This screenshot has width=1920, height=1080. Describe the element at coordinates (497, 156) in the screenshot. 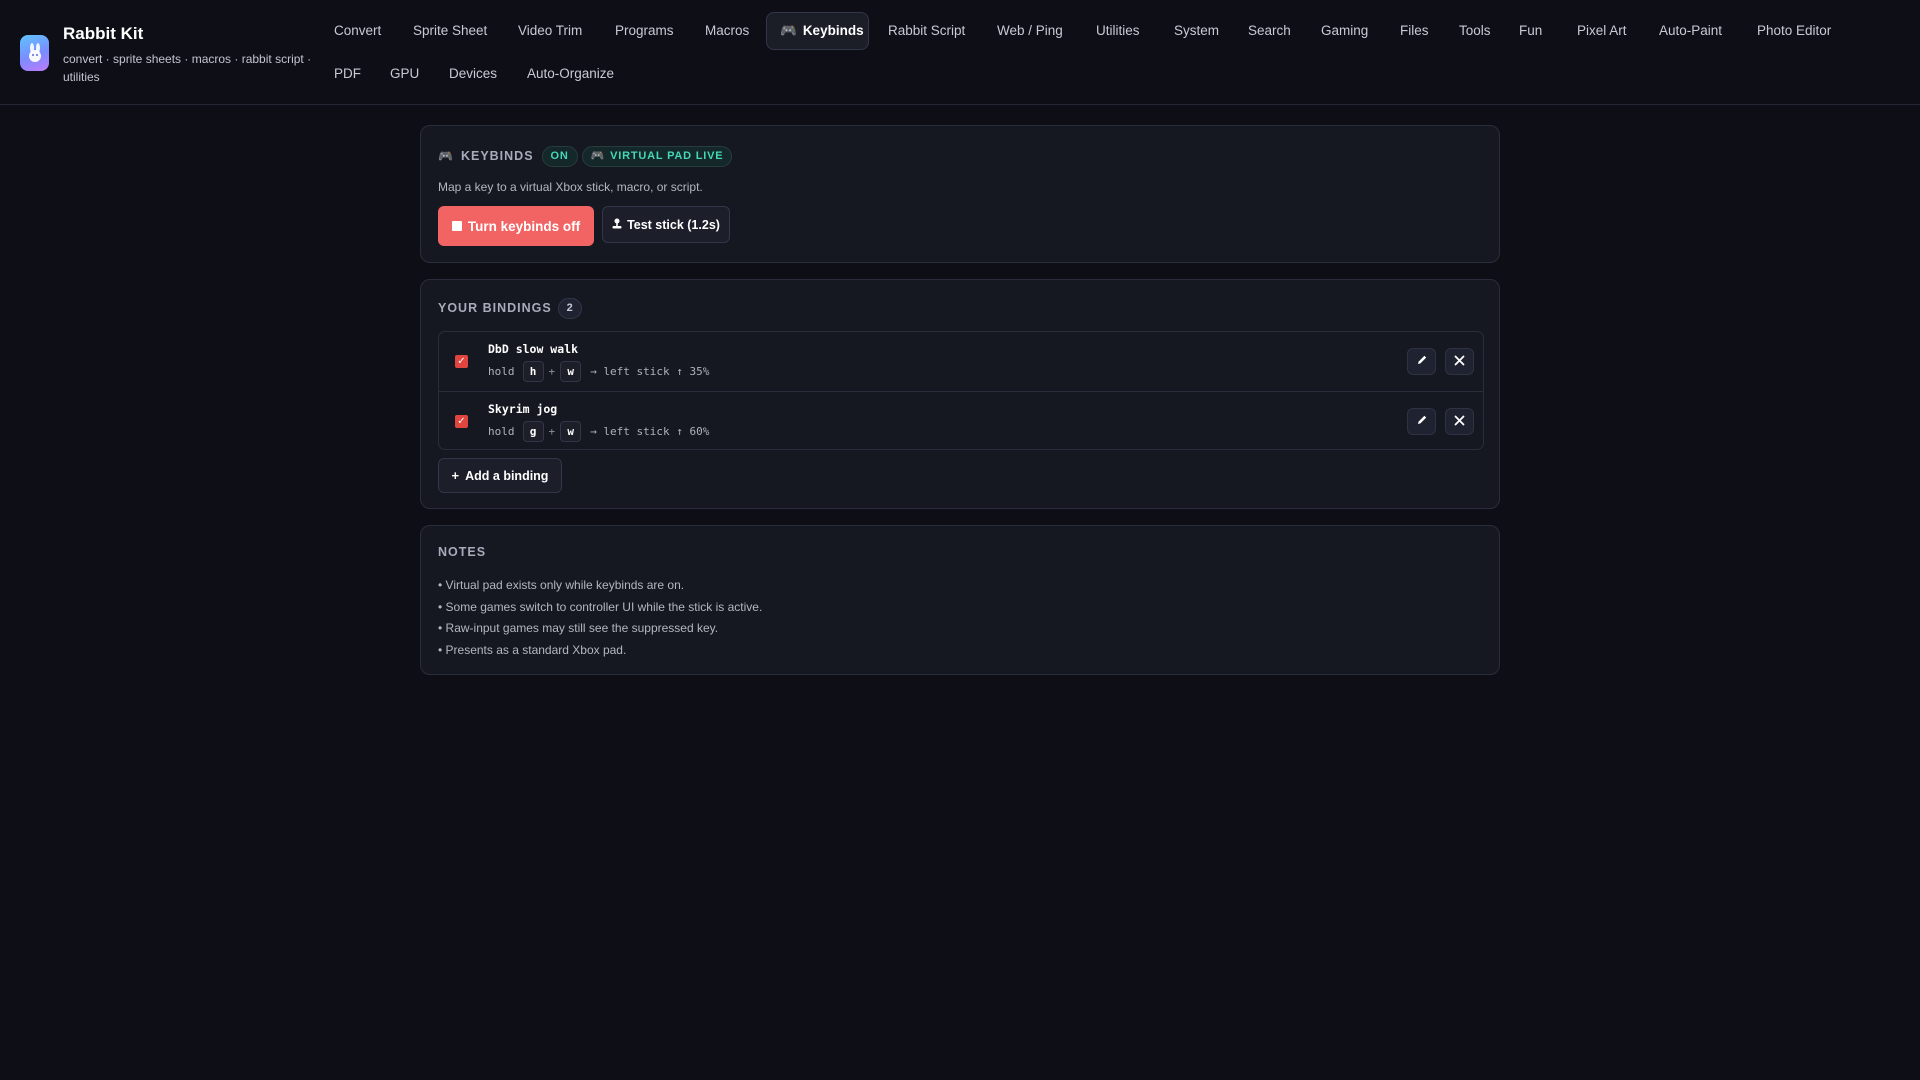

I see `keybinds-title: KEYBINDS` at that location.